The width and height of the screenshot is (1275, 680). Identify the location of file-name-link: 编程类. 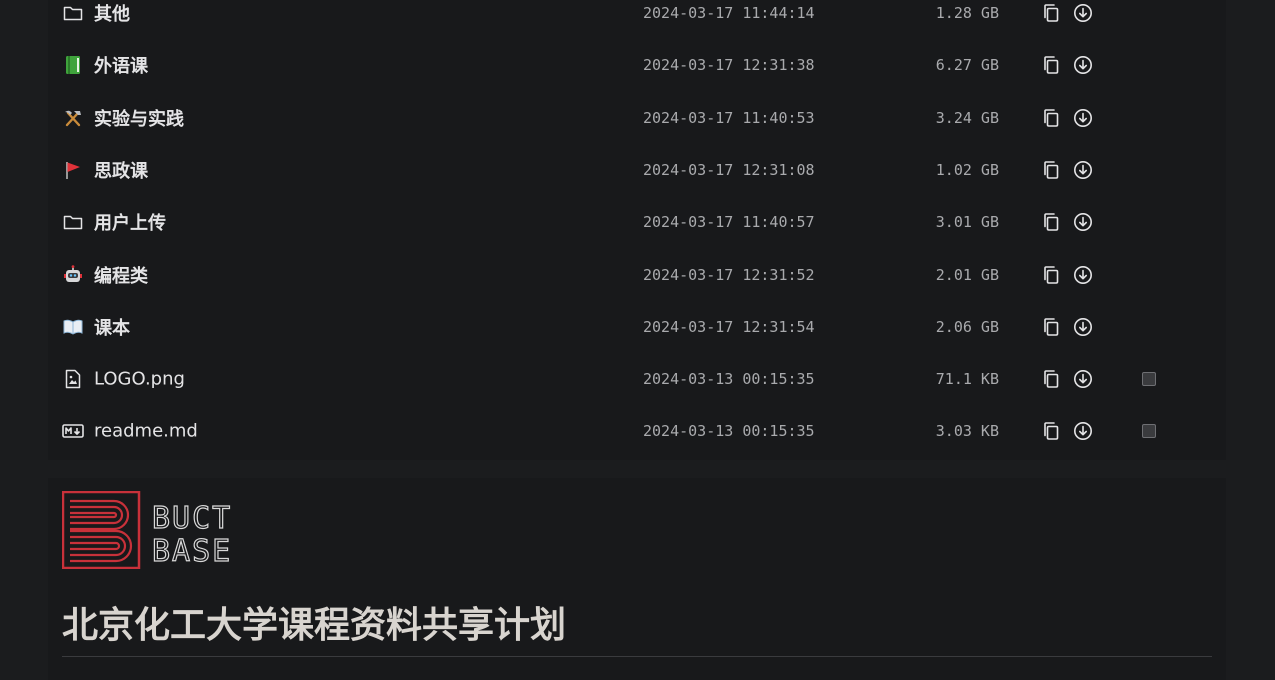
(121, 275).